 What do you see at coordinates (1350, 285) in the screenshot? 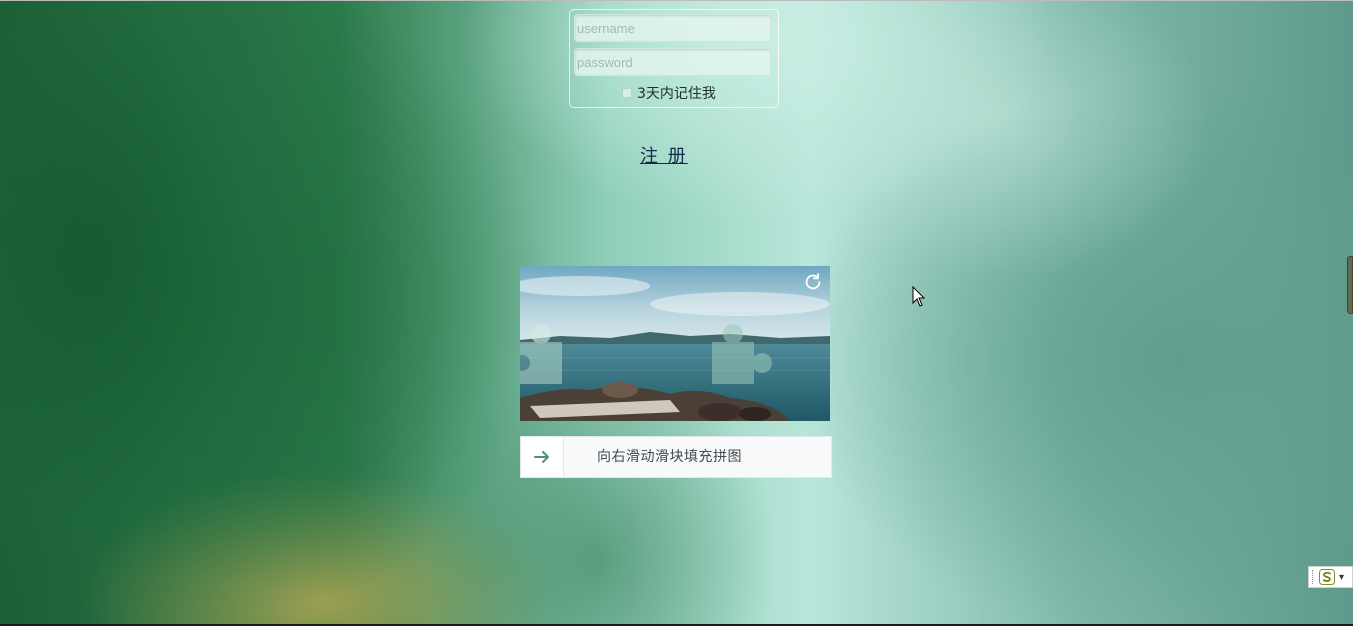
I see `side-handle` at bounding box center [1350, 285].